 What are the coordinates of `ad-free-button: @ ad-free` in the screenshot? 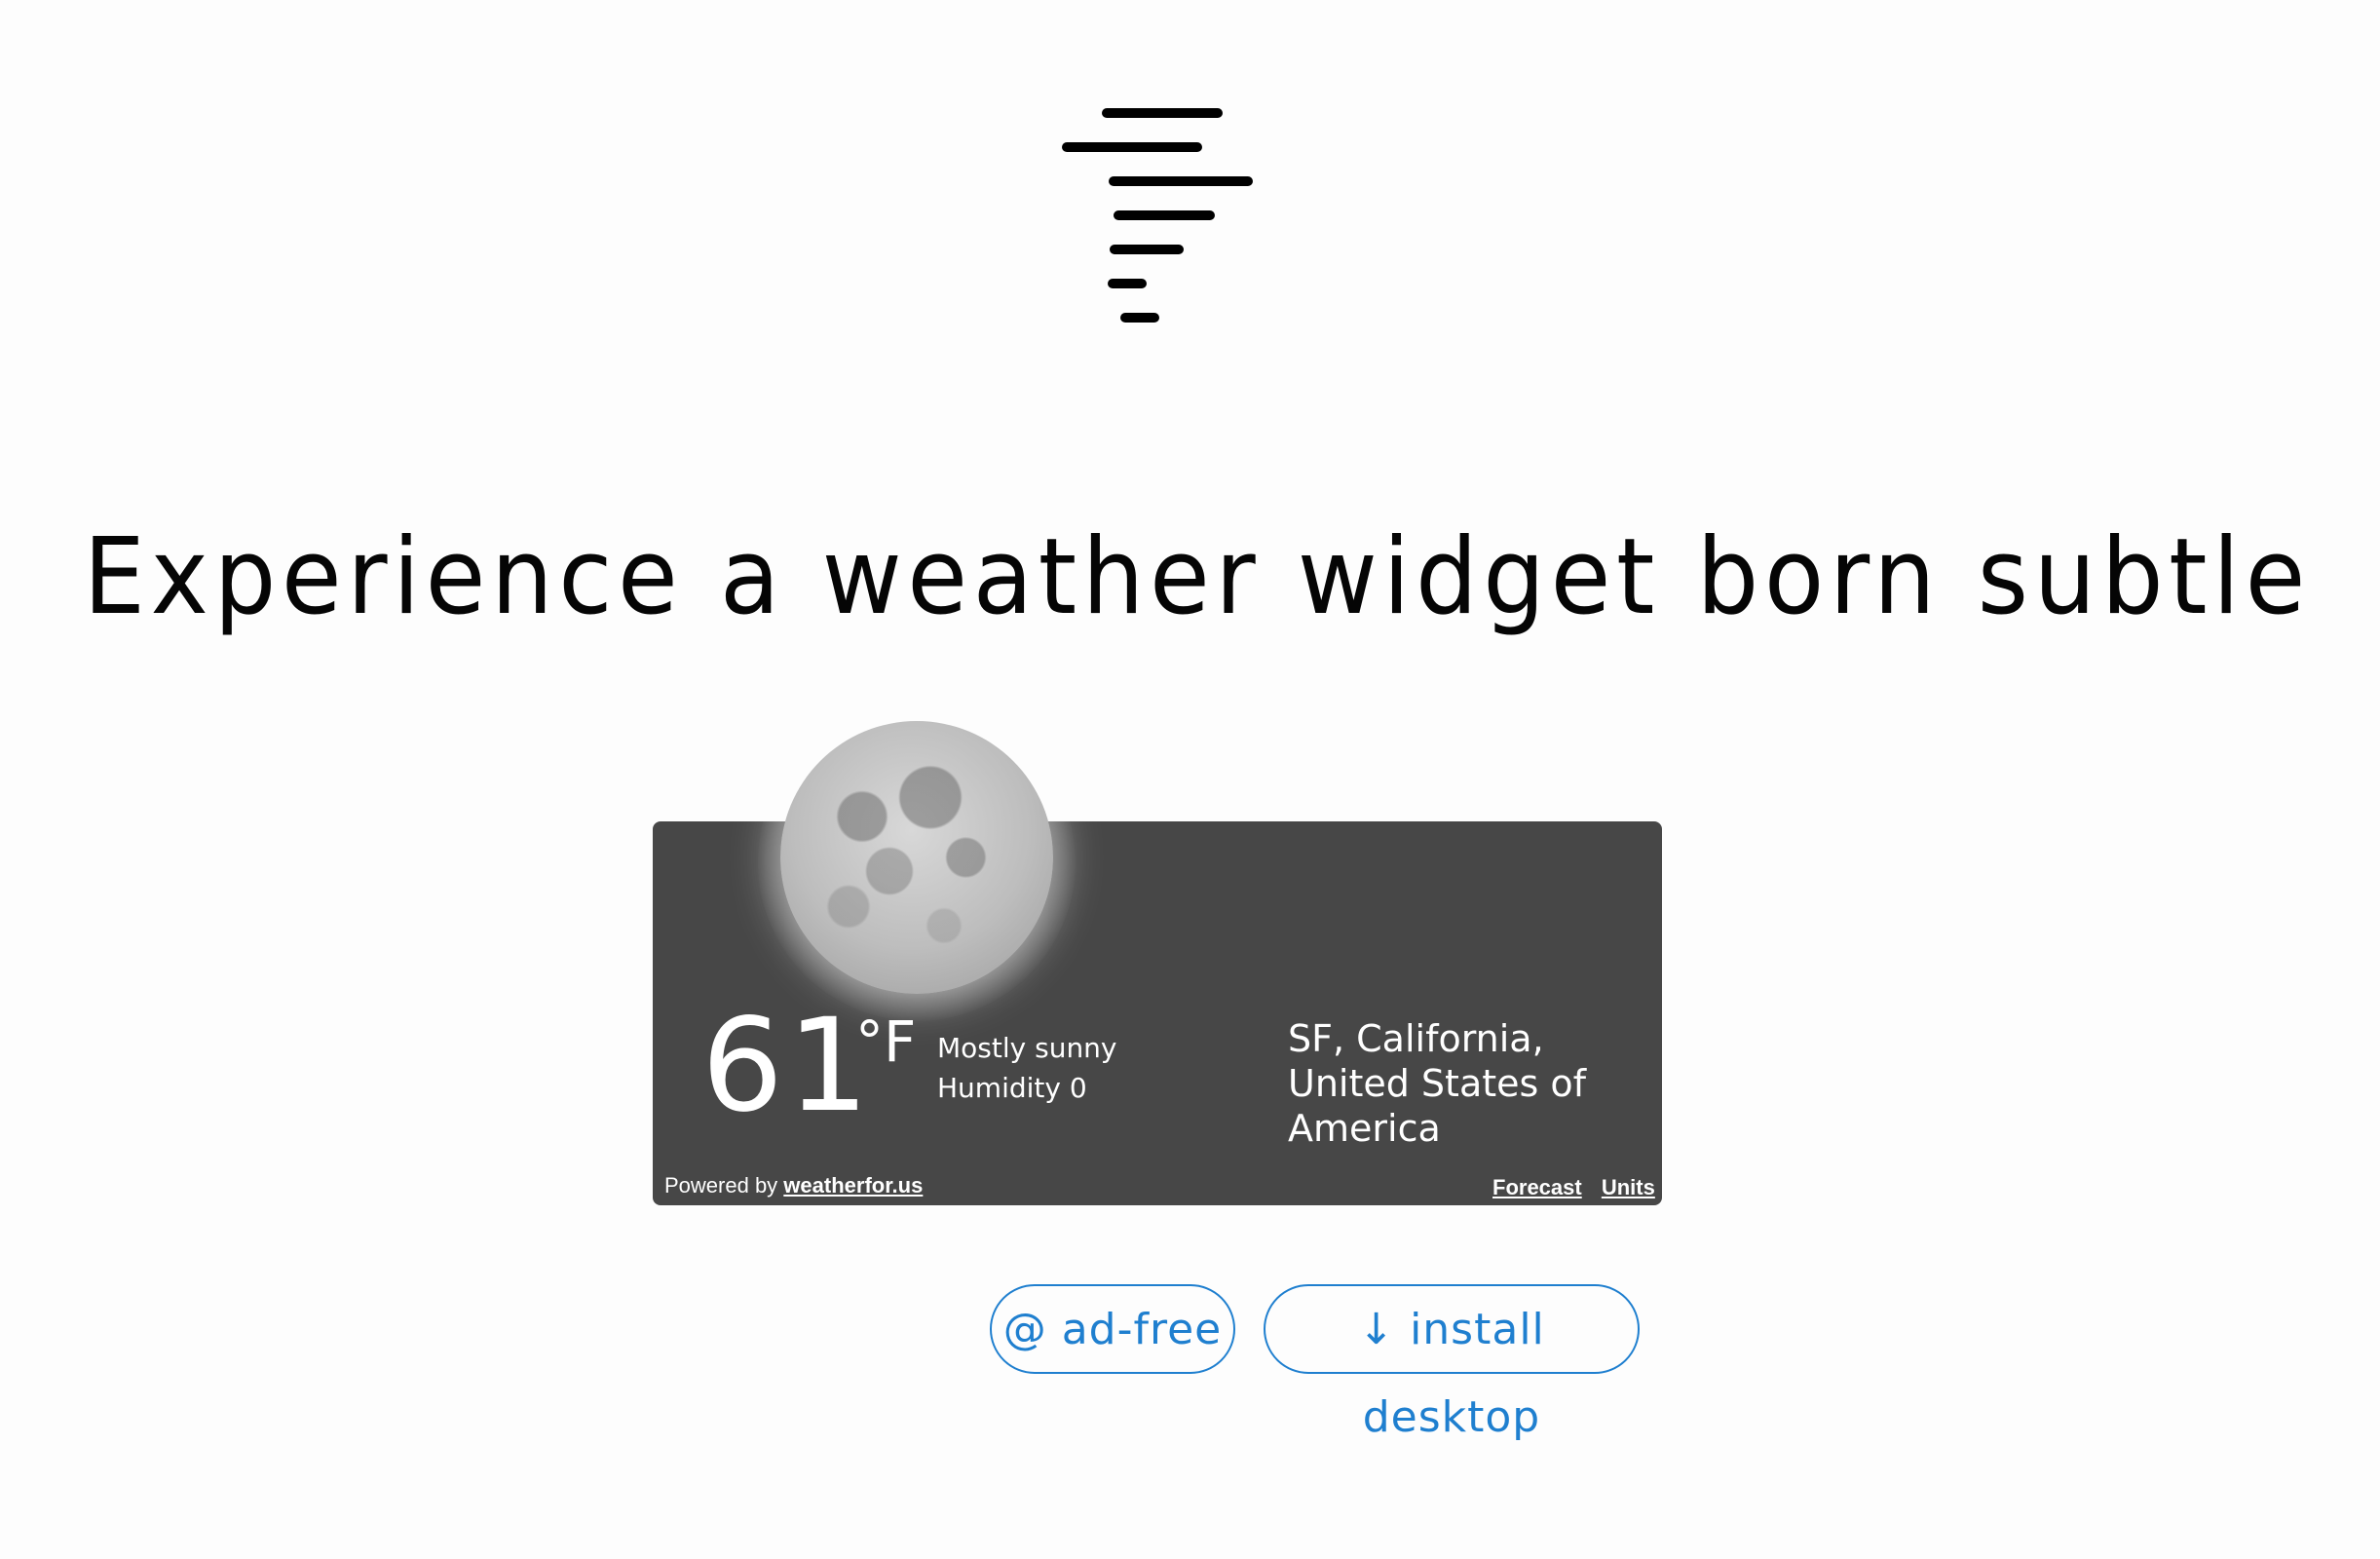 It's located at (1112, 1329).